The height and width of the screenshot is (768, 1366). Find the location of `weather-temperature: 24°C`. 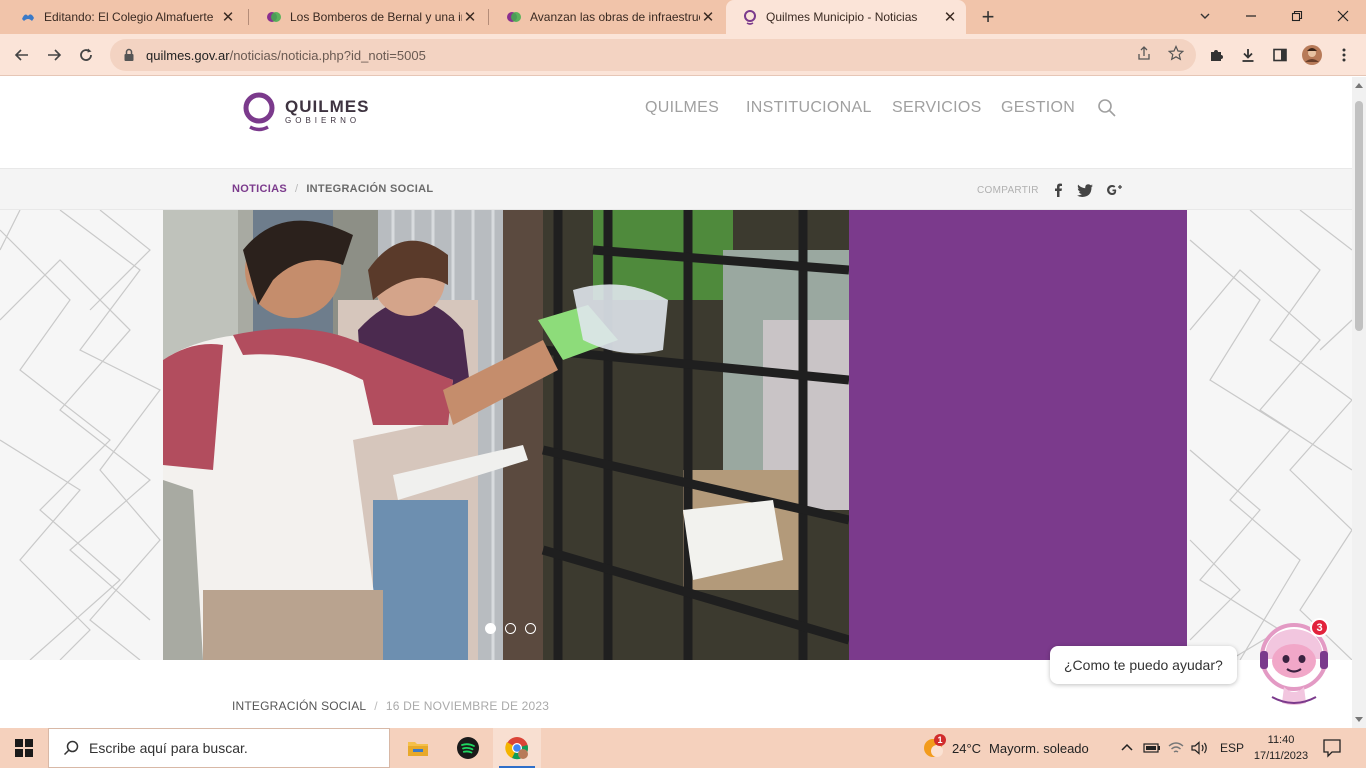

weather-temperature: 24°C is located at coordinates (967, 748).